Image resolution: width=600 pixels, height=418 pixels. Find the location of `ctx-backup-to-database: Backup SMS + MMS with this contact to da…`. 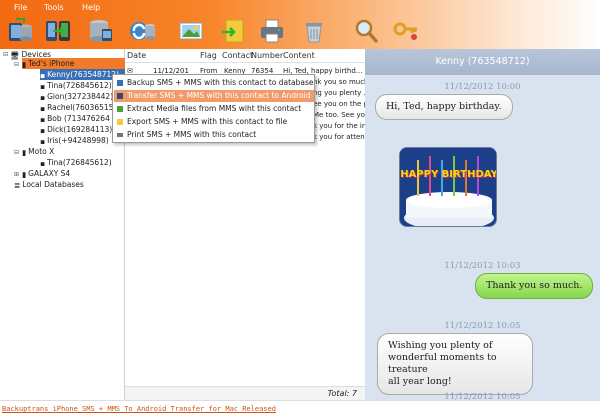

ctx-backup-to-database: Backup SMS + MMS with this contact to da… is located at coordinates (214, 83).